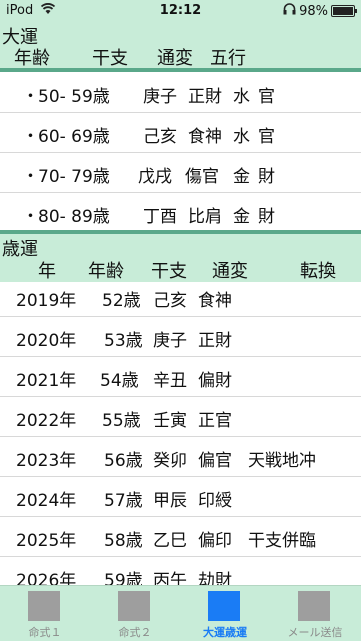  What do you see at coordinates (180, 45) in the screenshot?
I see `daiun-header: 大運 年齢 干支 通変 五行` at bounding box center [180, 45].